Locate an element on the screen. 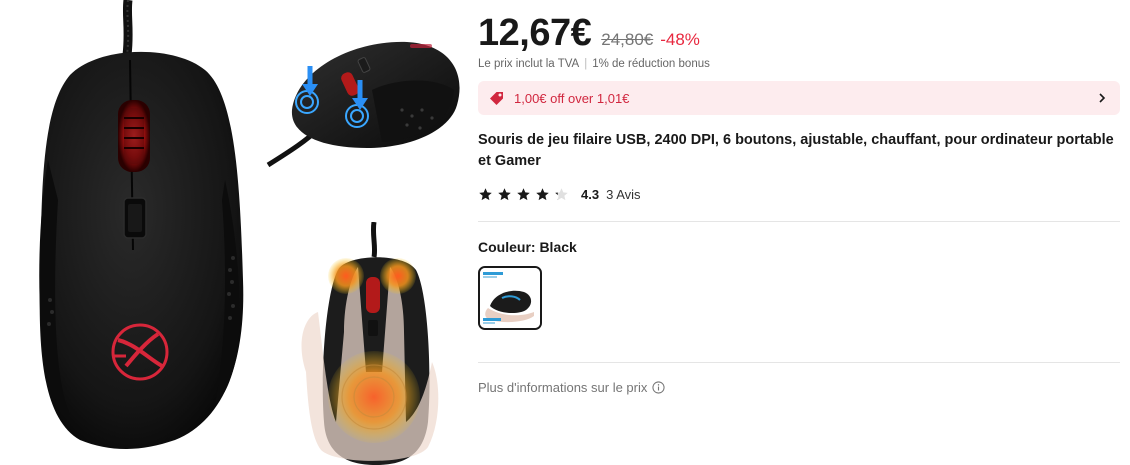  more-price-info-link: Plus d'informations sur le prix is located at coordinates (571, 387).